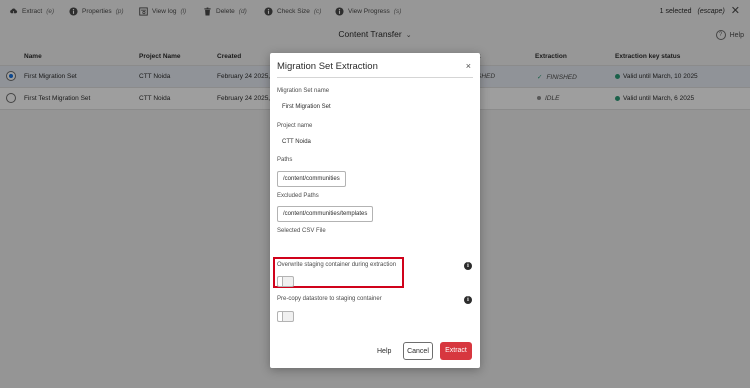 The height and width of the screenshot is (388, 750). What do you see at coordinates (303, 91) in the screenshot?
I see `migration-set-name-label: Migration Set name` at bounding box center [303, 91].